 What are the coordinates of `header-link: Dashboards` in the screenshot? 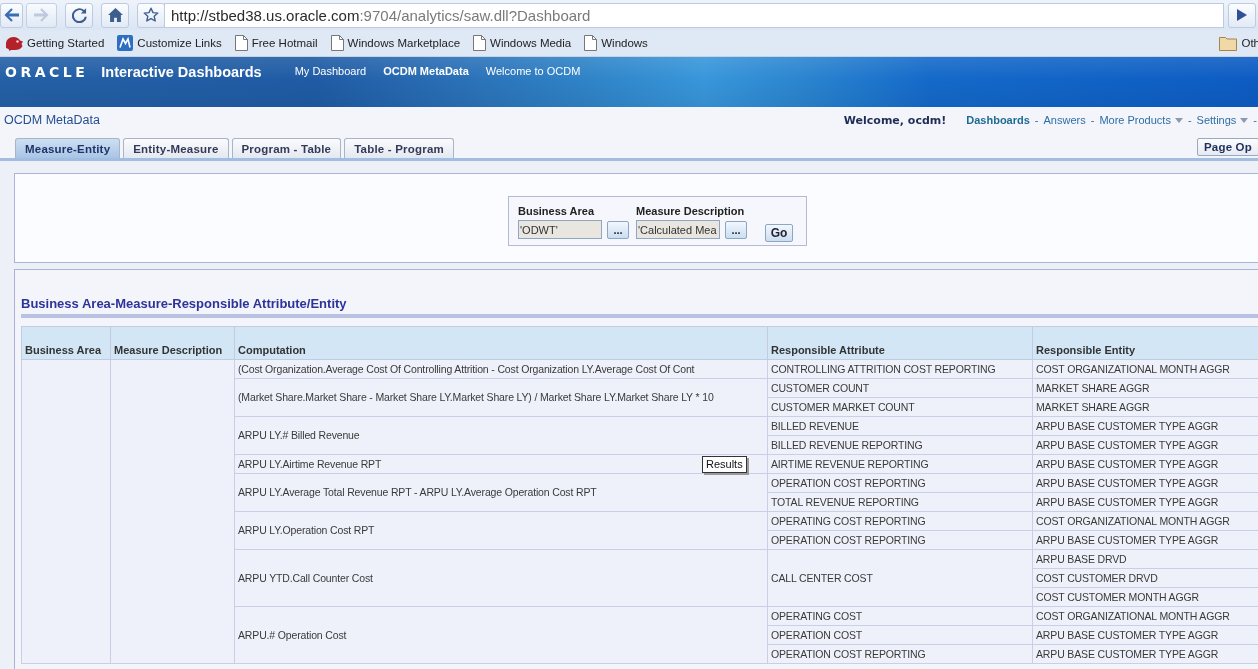 It's located at (998, 120).